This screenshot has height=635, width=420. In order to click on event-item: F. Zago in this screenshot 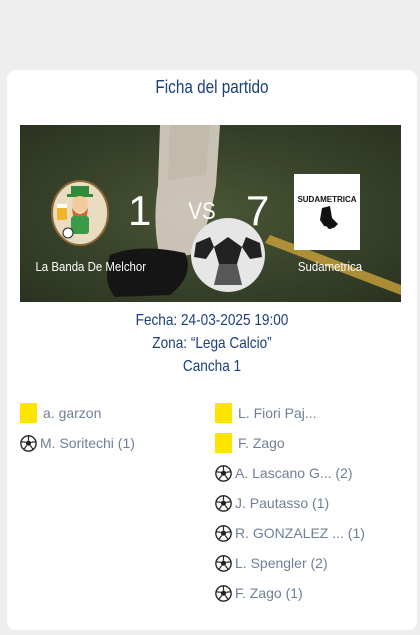, I will do `click(313, 443)`.